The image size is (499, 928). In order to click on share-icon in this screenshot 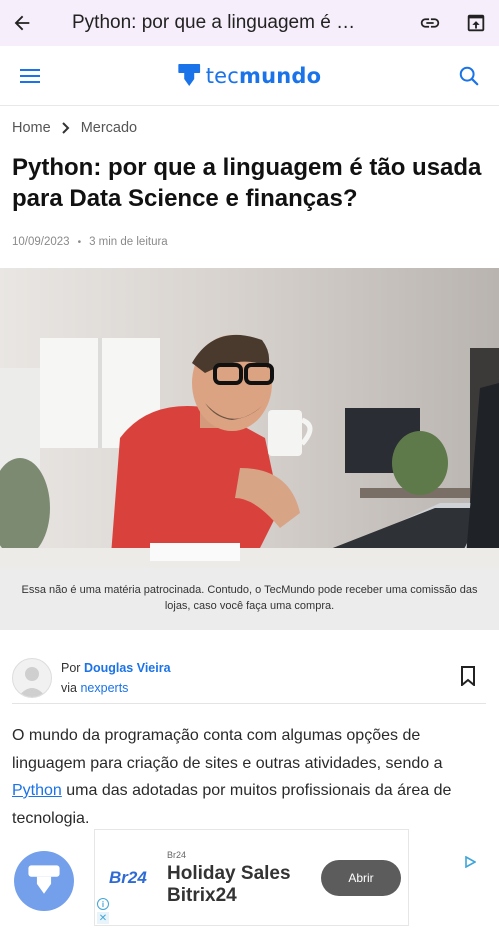, I will do `click(476, 23)`.